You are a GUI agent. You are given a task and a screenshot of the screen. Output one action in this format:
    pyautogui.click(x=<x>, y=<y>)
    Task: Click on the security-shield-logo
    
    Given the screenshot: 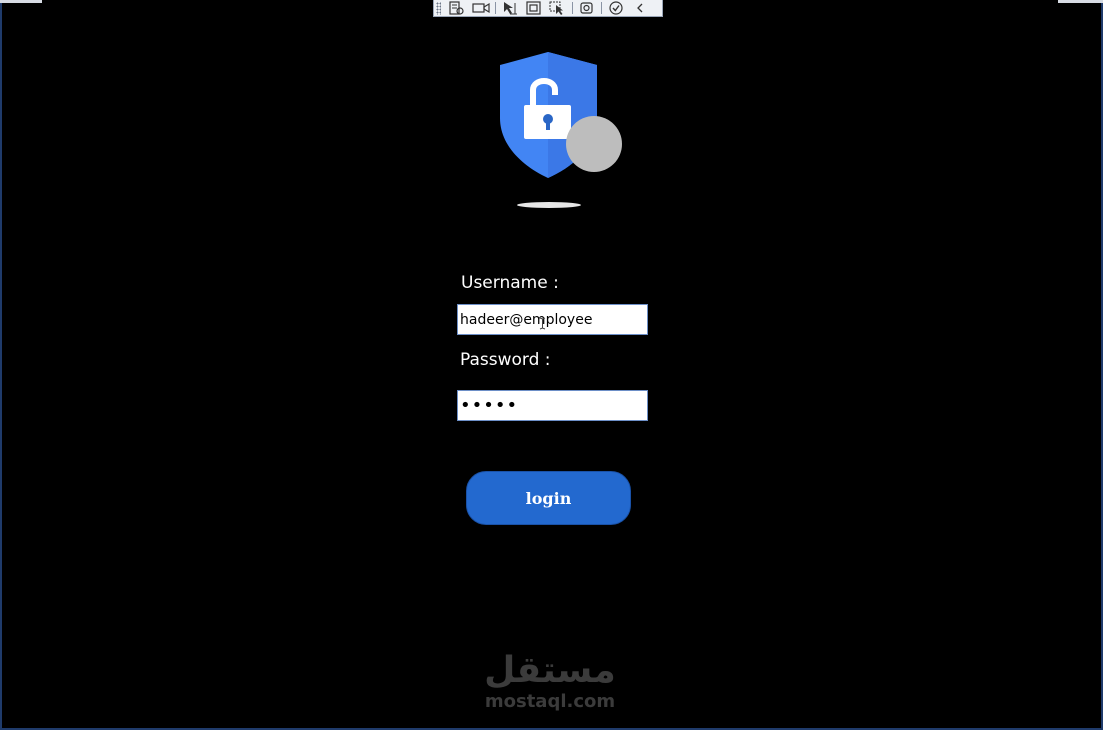 What is the action you would take?
    pyautogui.click(x=561, y=131)
    